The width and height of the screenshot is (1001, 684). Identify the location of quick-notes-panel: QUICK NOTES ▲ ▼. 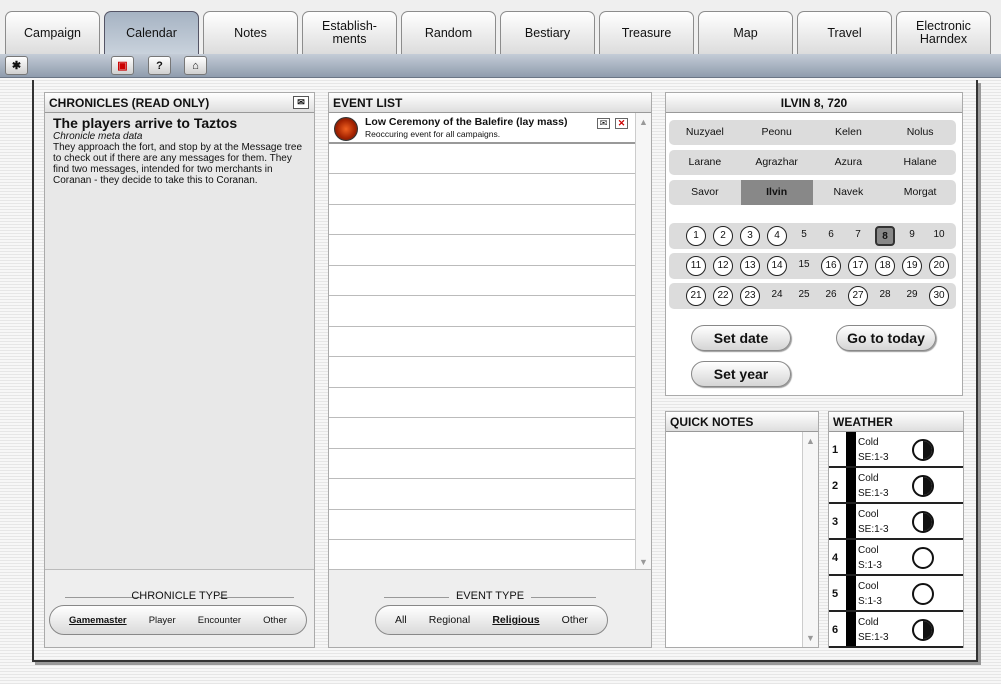
(742, 529).